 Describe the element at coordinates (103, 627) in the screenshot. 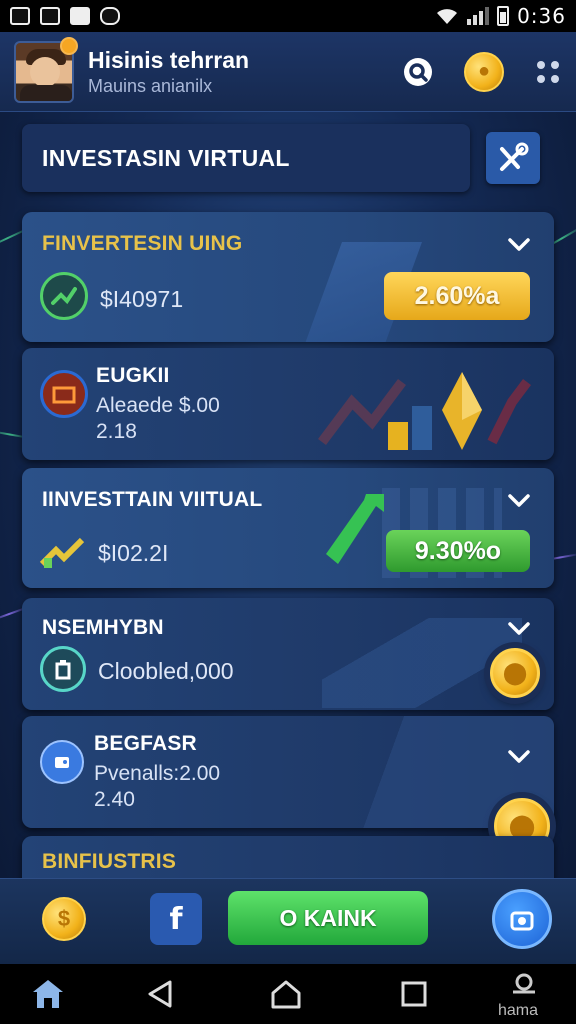

I see `card-title: NSEMHYBN` at that location.